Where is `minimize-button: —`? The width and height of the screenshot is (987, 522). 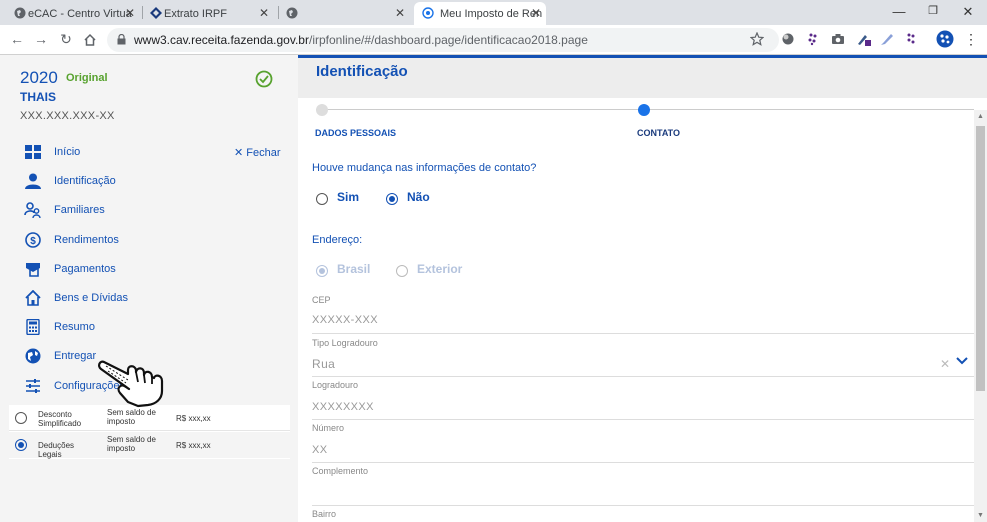
minimize-button: — is located at coordinates (899, 11).